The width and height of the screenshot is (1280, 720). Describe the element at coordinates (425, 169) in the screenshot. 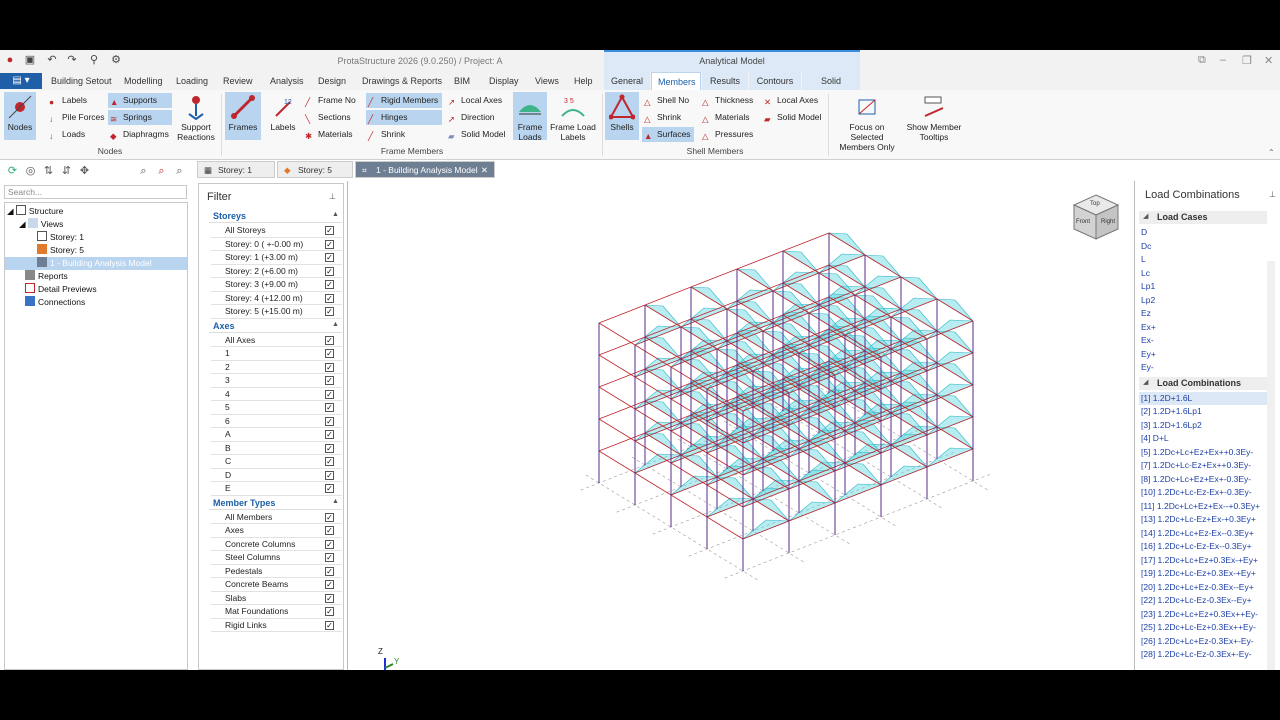

I see `doc-tab-analysis-model: ⌗ 1 - Building Analysis Model ✕` at that location.